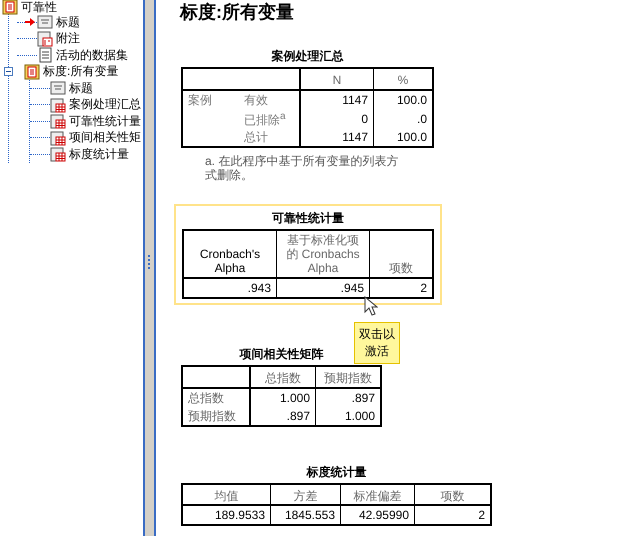 The width and height of the screenshot is (641, 536). I want to click on column-header: 方差, so click(306, 496).